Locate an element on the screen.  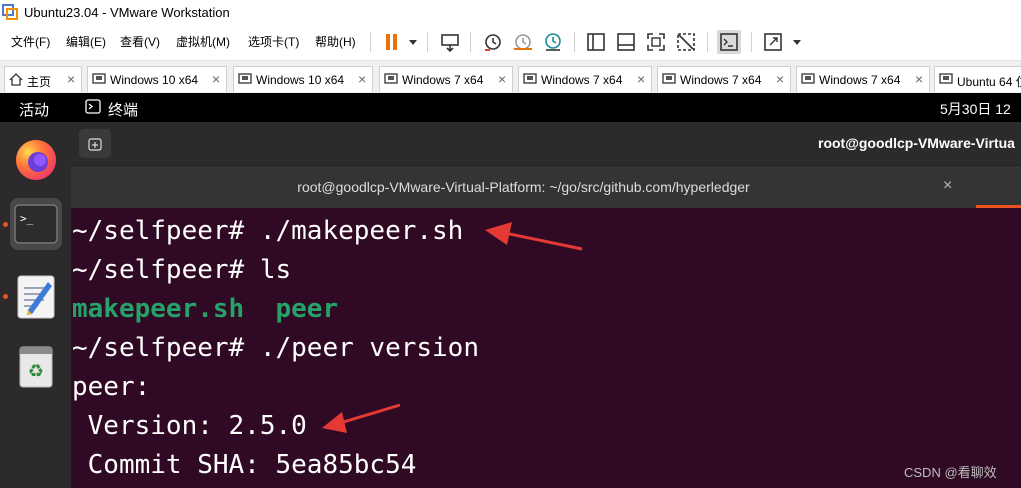
file-entry: makepeer.sh is located at coordinates (158, 309).